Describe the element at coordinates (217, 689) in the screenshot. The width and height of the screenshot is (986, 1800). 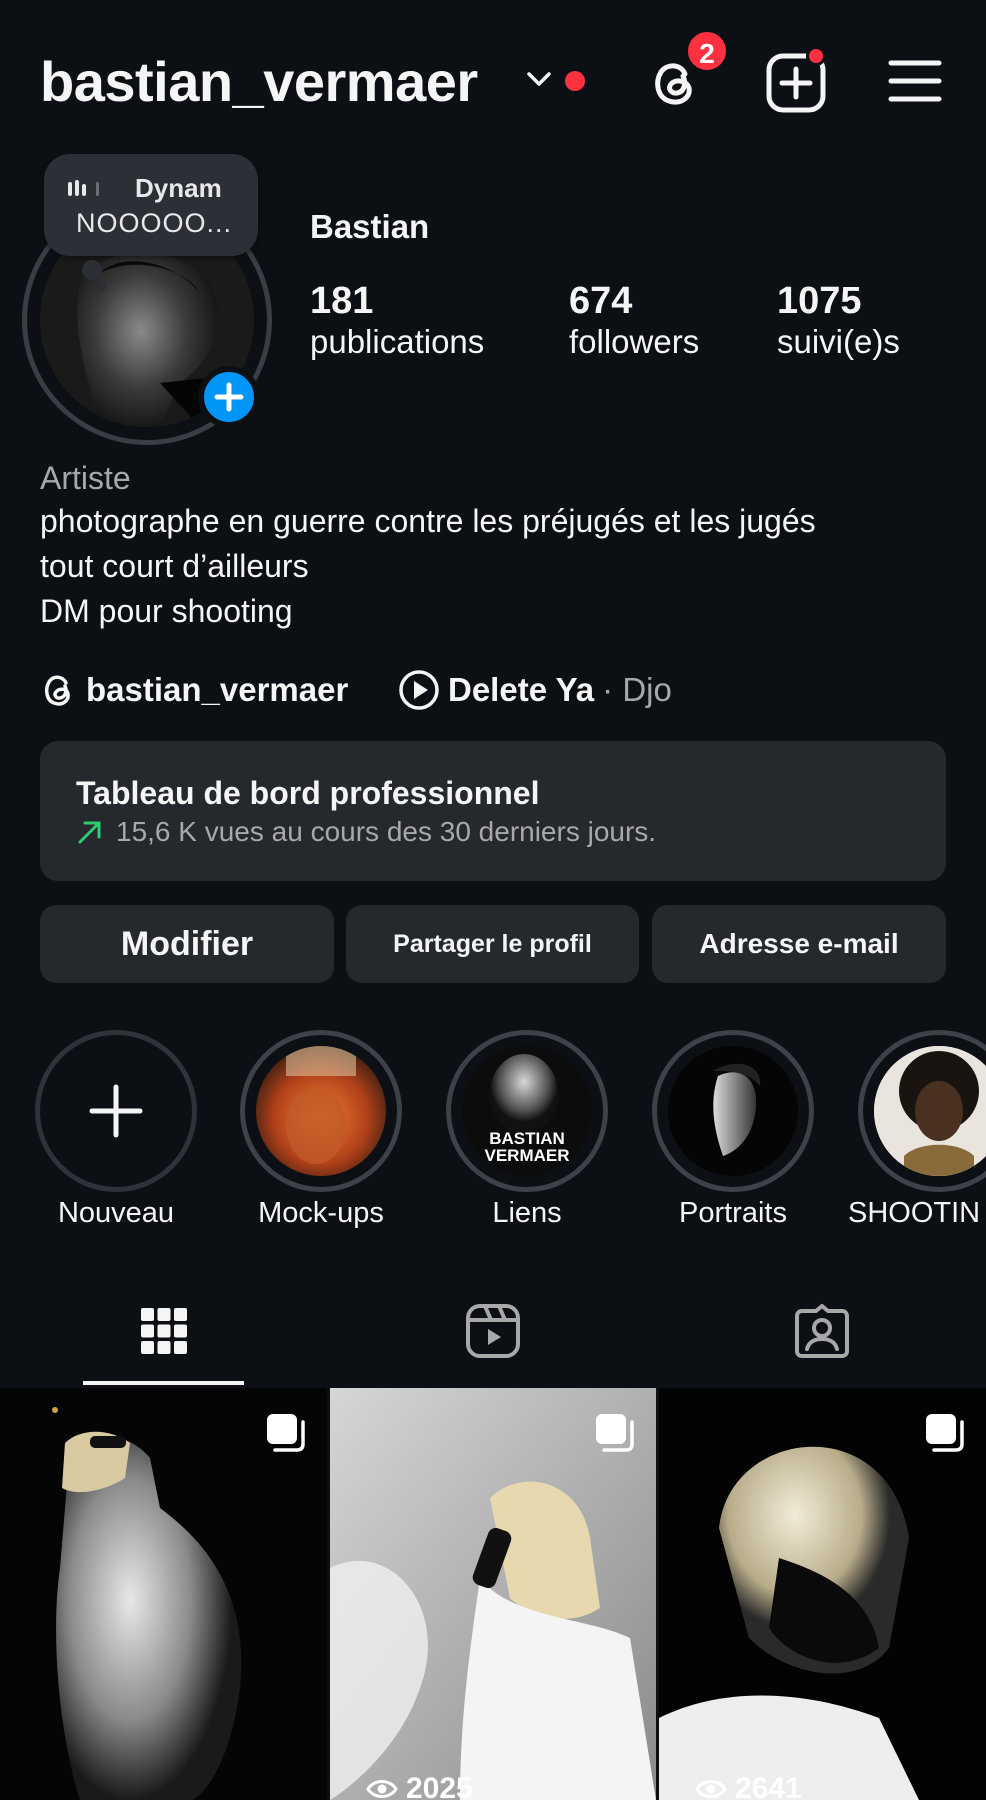
I see `threads-handle: bastian_vermaer` at that location.